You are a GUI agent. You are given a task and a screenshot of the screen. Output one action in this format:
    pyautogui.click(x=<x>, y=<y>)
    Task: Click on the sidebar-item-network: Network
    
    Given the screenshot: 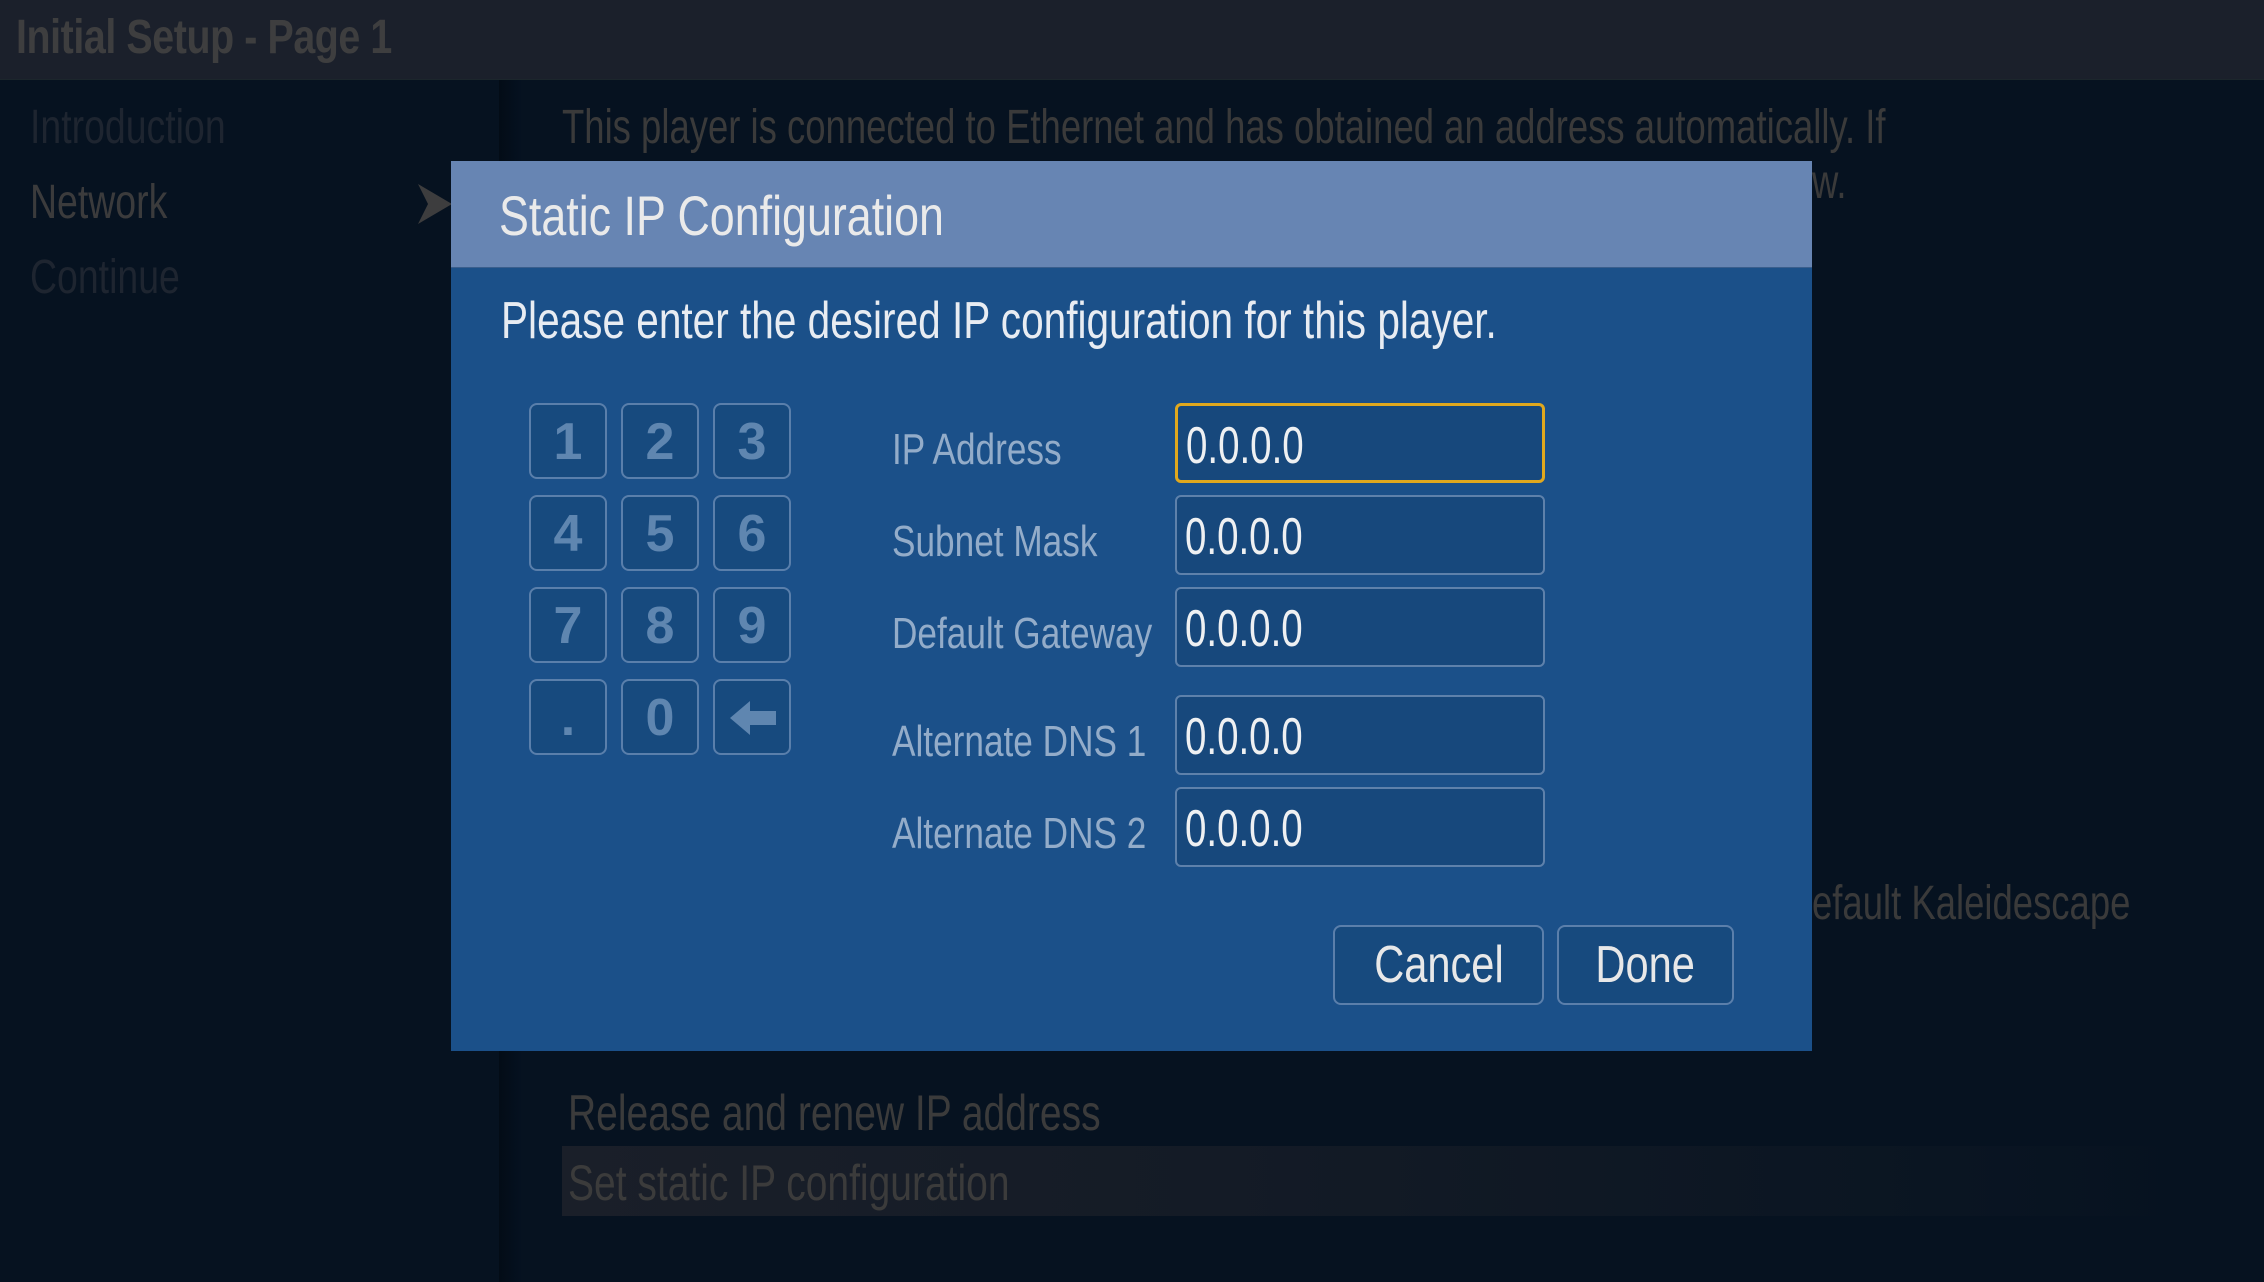 What is the action you would take?
    pyautogui.click(x=98, y=202)
    